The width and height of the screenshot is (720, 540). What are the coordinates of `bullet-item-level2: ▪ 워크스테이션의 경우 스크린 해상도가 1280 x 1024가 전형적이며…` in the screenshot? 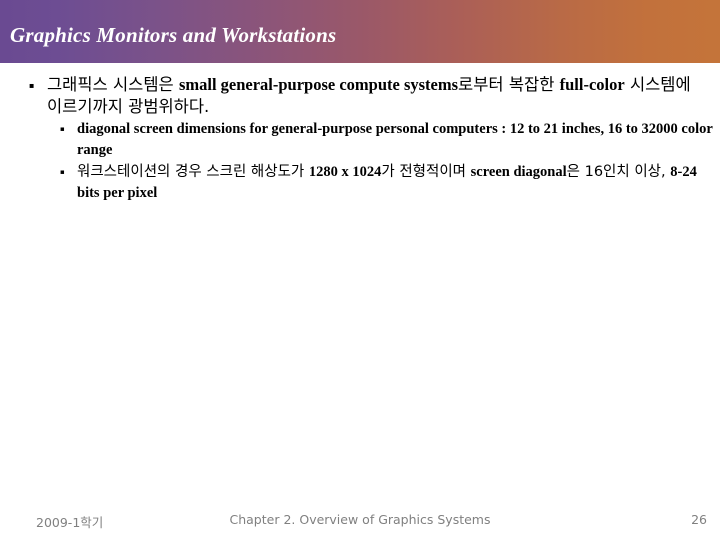 It's located at (360, 183).